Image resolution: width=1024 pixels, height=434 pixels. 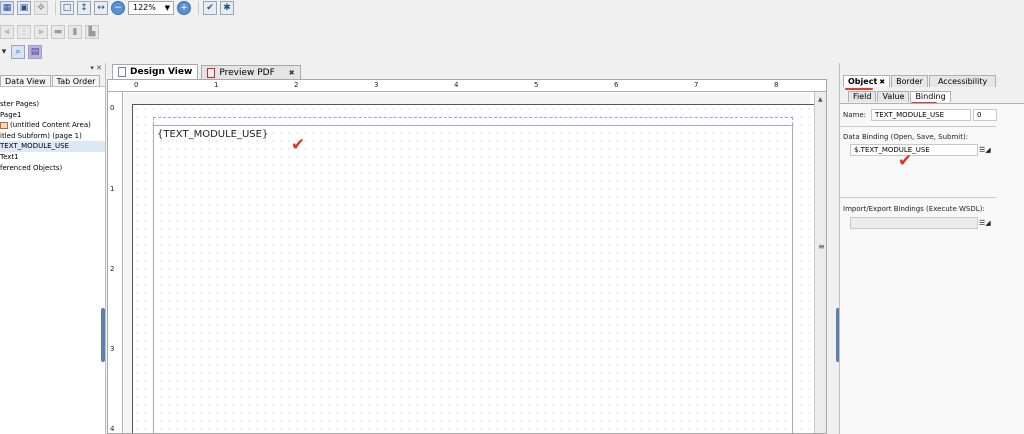 What do you see at coordinates (75, 32) in the screenshot?
I see `distribute-v-icon: ▮` at bounding box center [75, 32].